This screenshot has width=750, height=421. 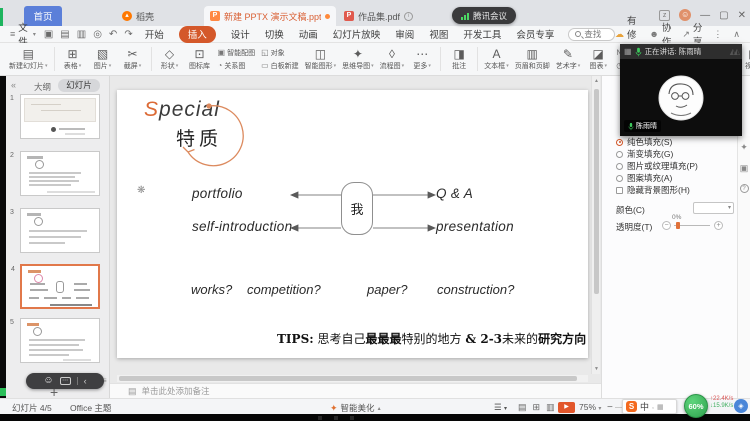 What do you see at coordinates (73, 59) in the screenshot?
I see `toolbar-表格: ⊞ 表格 ▾` at bounding box center [73, 59].